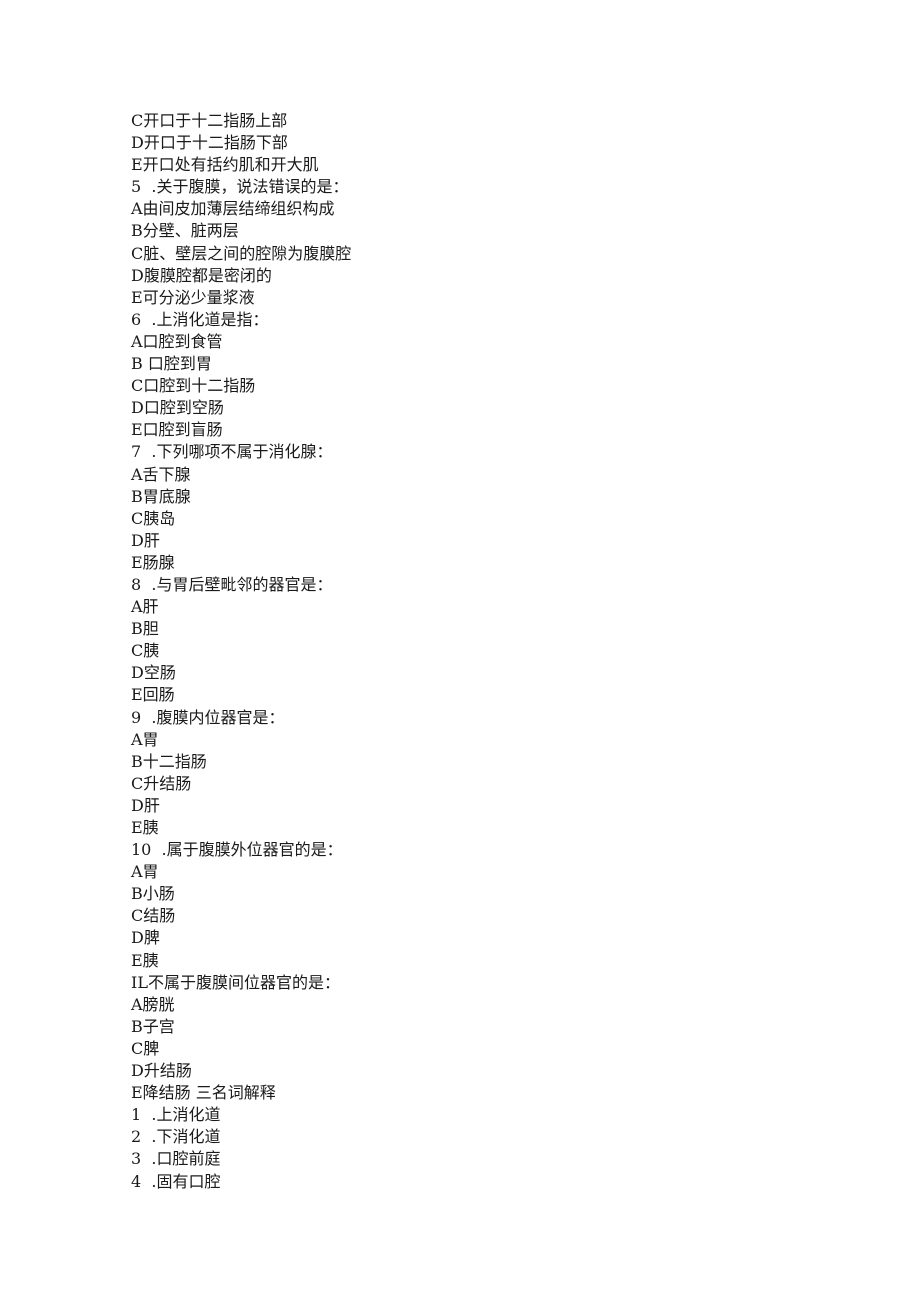  Describe the element at coordinates (208, 717) in the screenshot. I see `text-line: 9 .腹膜内位器官是：` at that location.